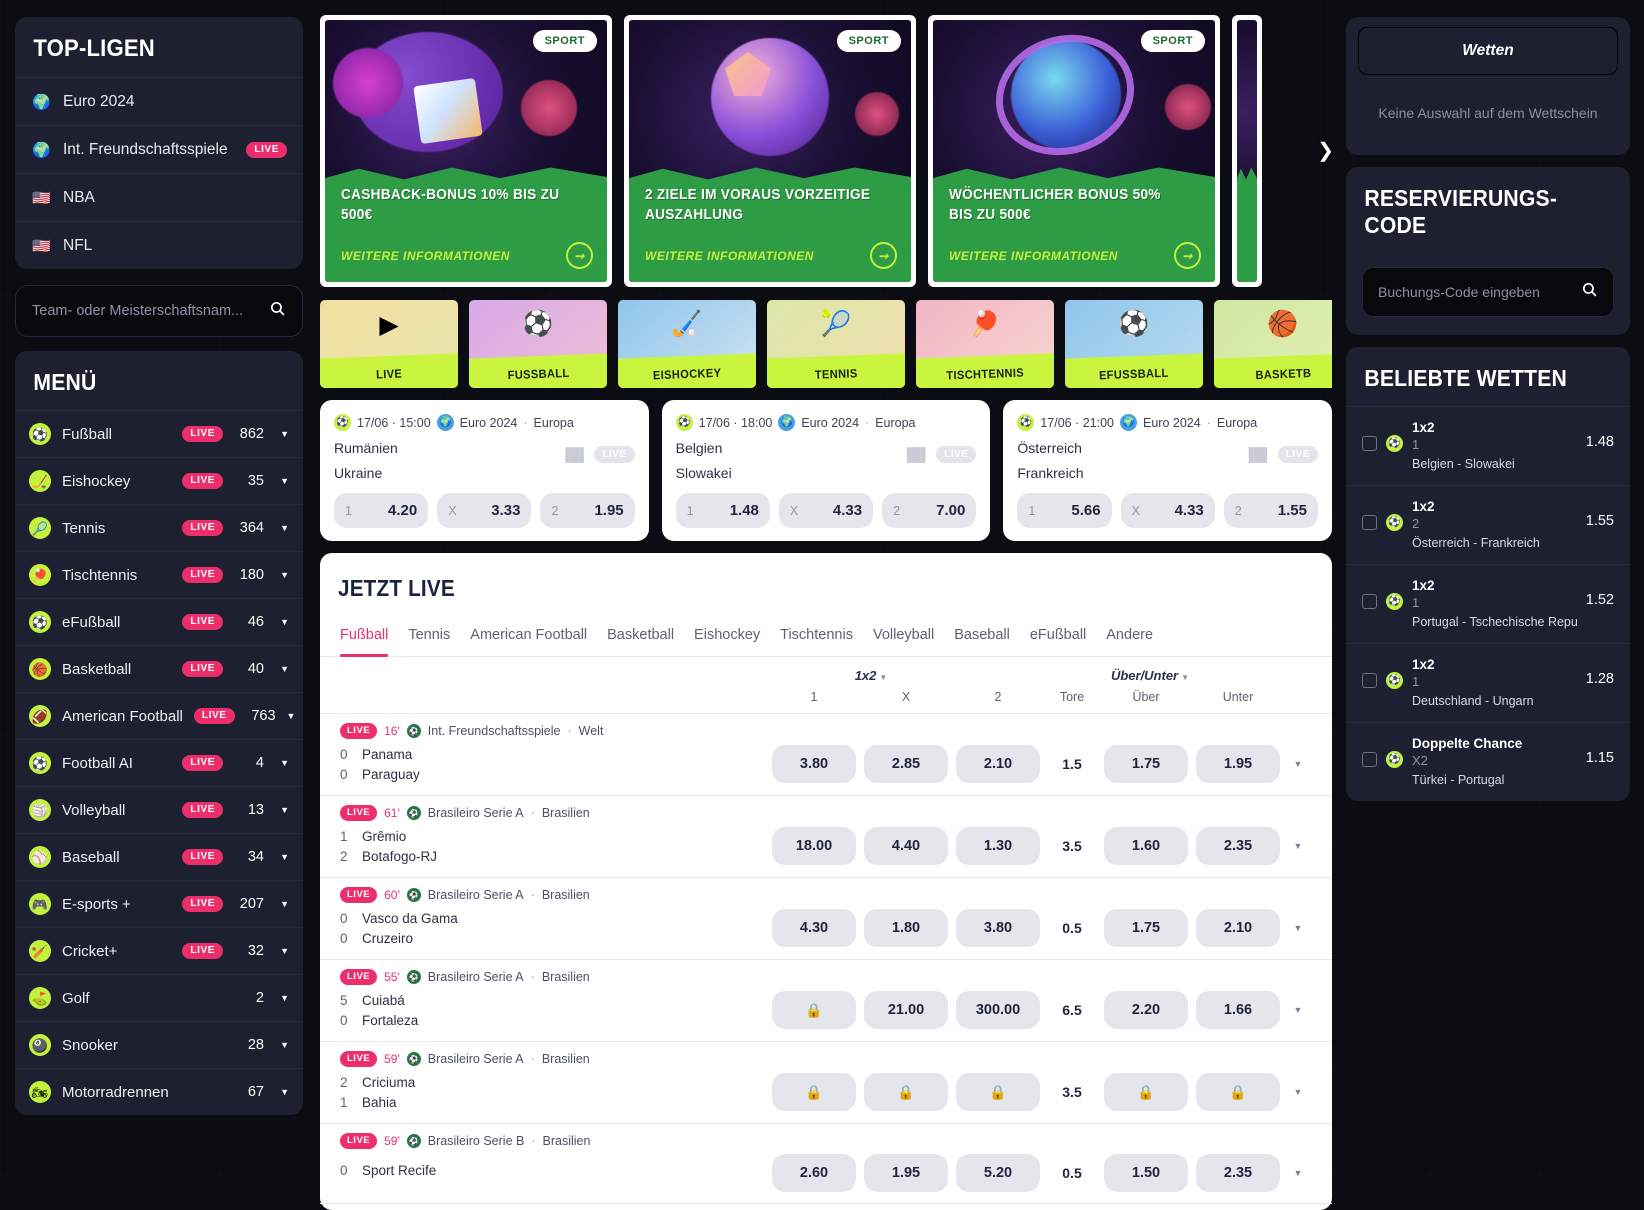 The image size is (1644, 1210). I want to click on popular-bet-row: ⚽ 1x2 2 Österreich - Frankreich 1.55, so click(1488, 524).